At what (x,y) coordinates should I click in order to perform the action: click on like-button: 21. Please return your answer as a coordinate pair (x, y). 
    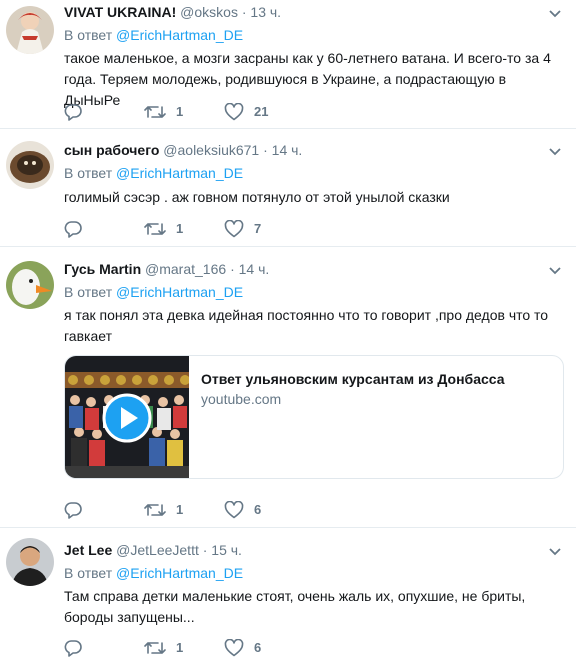
    Looking at the image, I should click on (246, 112).